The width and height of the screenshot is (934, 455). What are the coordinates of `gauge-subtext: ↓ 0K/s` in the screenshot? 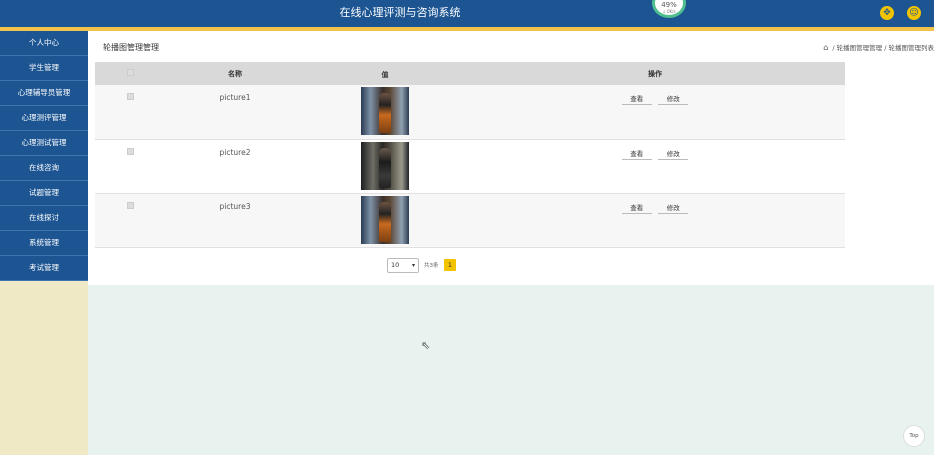 It's located at (669, 11).